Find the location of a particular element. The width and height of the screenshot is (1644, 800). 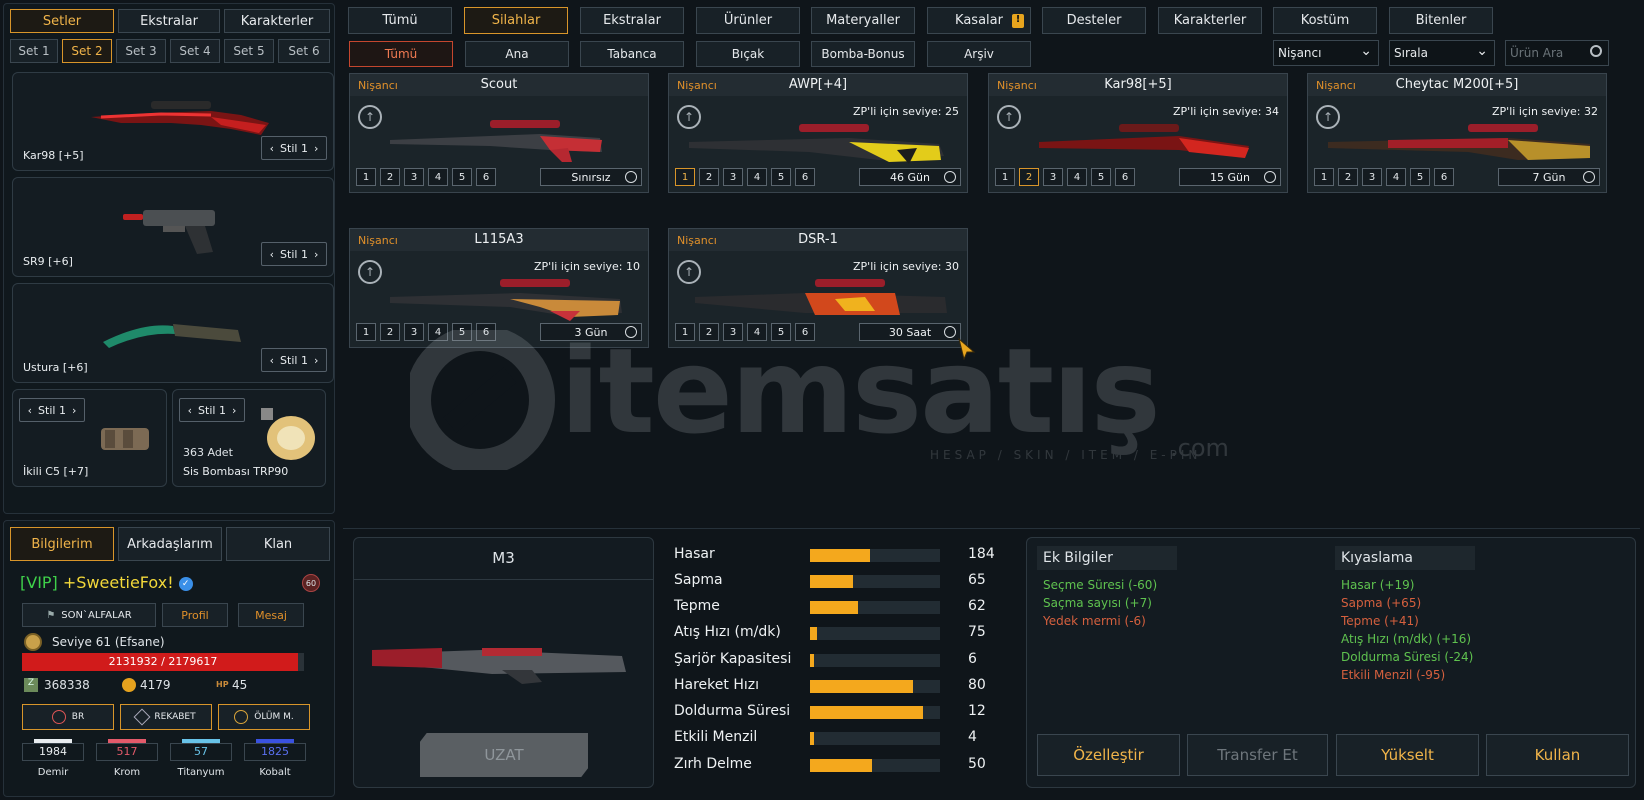

profile-button: Profil is located at coordinates (195, 615).